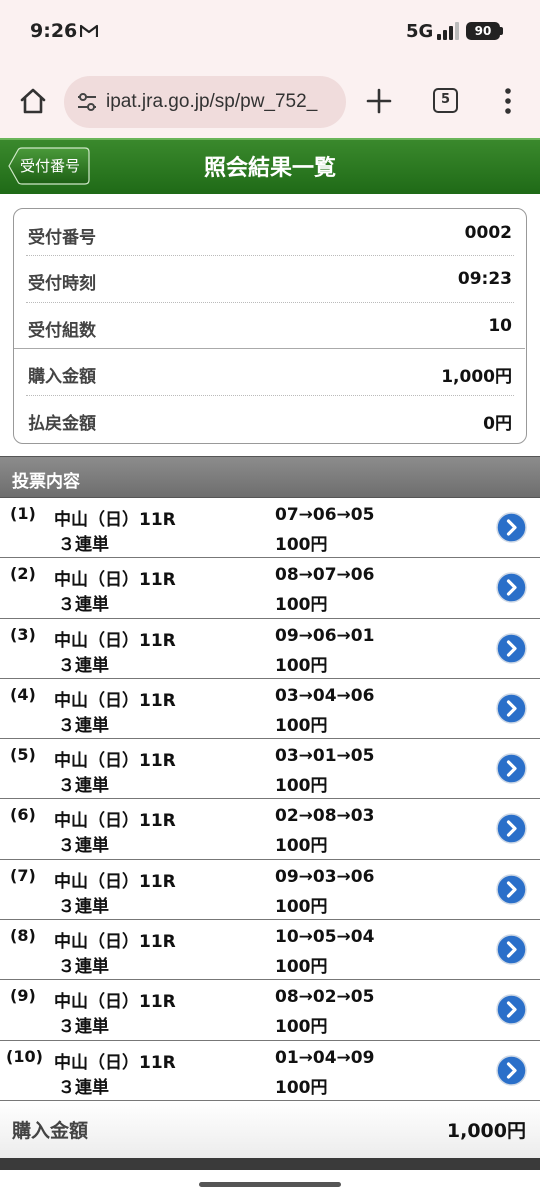 The width and height of the screenshot is (540, 1200). Describe the element at coordinates (270, 1070) in the screenshot. I see `bet-row: (10) 中山（日）11R ３連単 01→04→09 100円` at that location.